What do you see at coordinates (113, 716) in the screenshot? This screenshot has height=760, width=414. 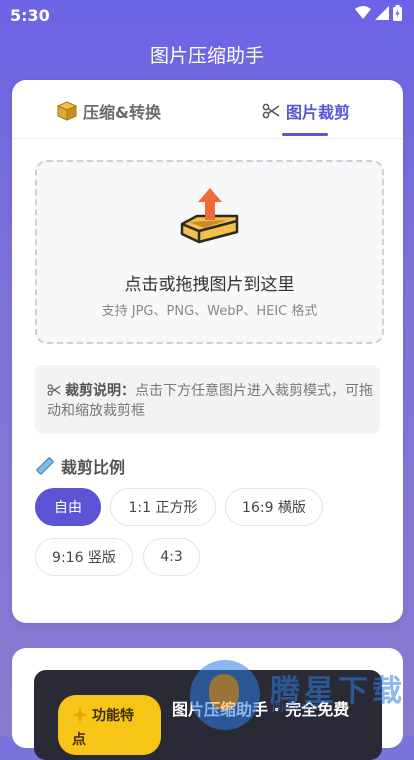 I see `feature-badge-line1: 功能特` at bounding box center [113, 716].